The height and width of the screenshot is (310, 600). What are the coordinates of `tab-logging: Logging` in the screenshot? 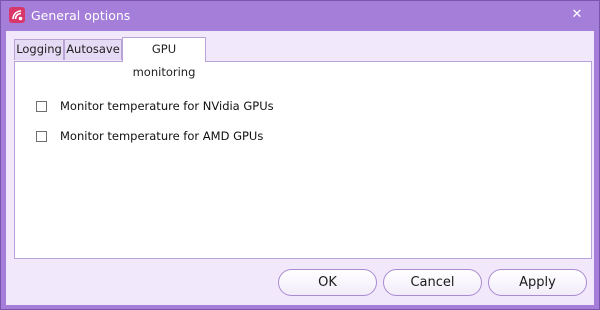 It's located at (39, 49).